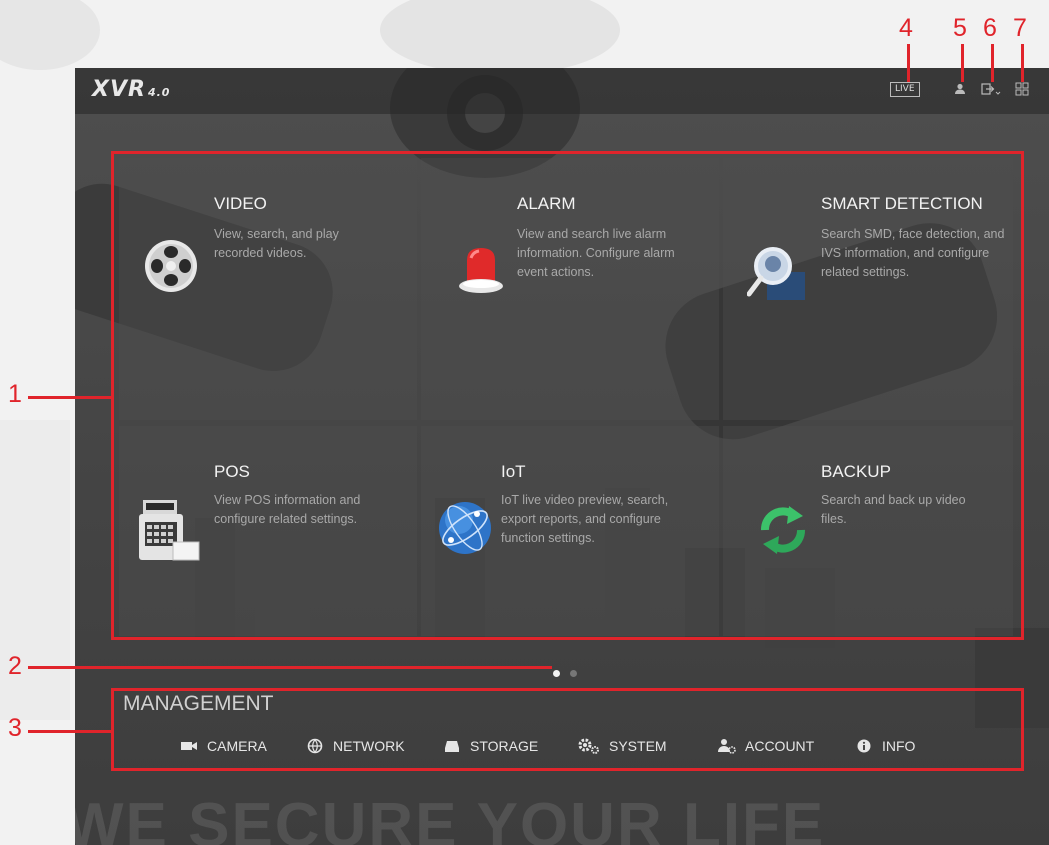  What do you see at coordinates (567, 729) in the screenshot?
I see `annotation-box-management` at bounding box center [567, 729].